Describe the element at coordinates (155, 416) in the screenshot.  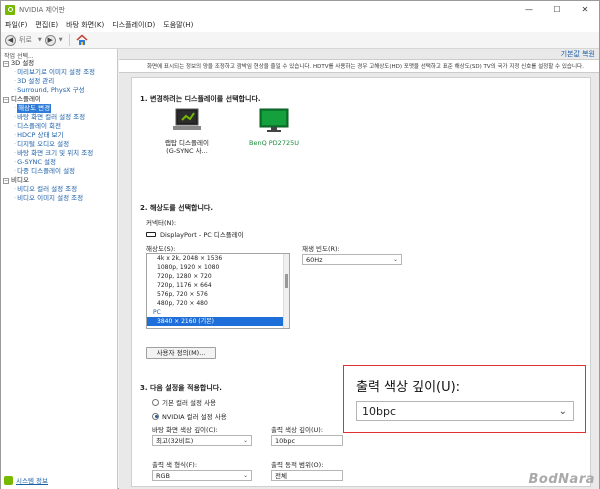
I see `radio-nvidia-indicator` at that location.